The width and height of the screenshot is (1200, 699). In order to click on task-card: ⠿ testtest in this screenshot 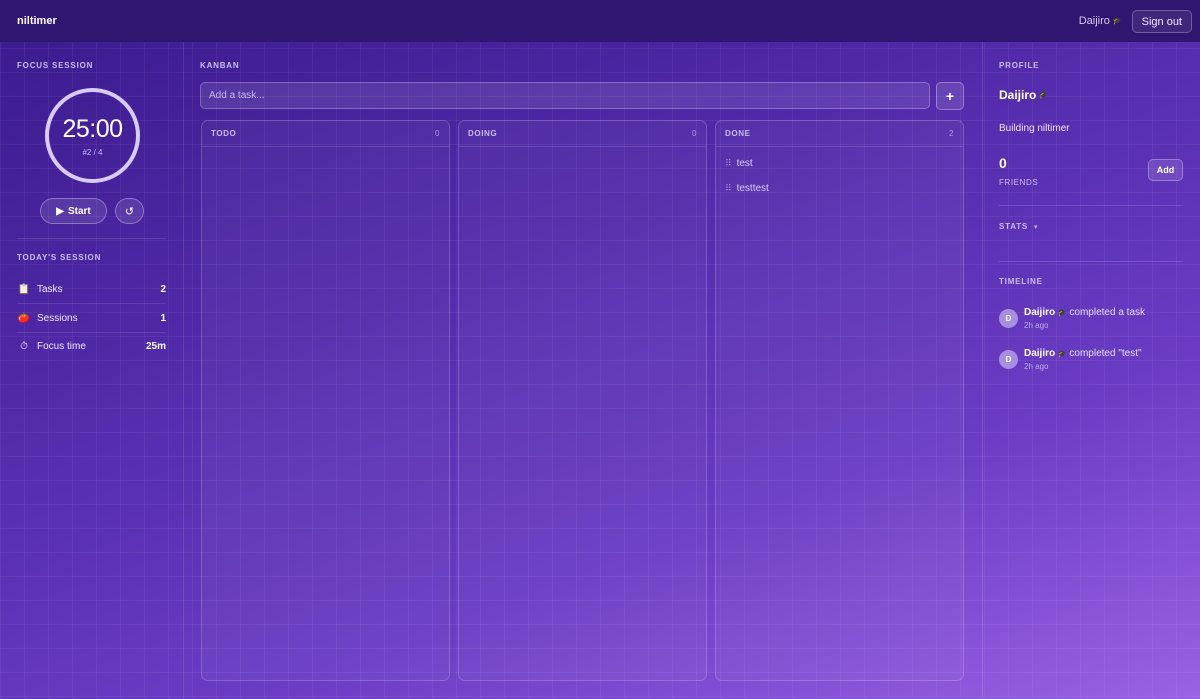, I will do `click(839, 188)`.